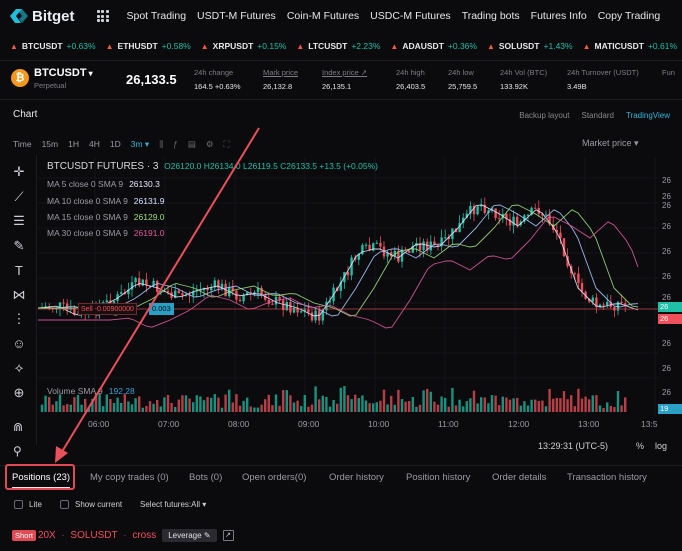 This screenshot has width=682, height=551. Describe the element at coordinates (19, 246) in the screenshot. I see `brush-icon: ✎` at that location.